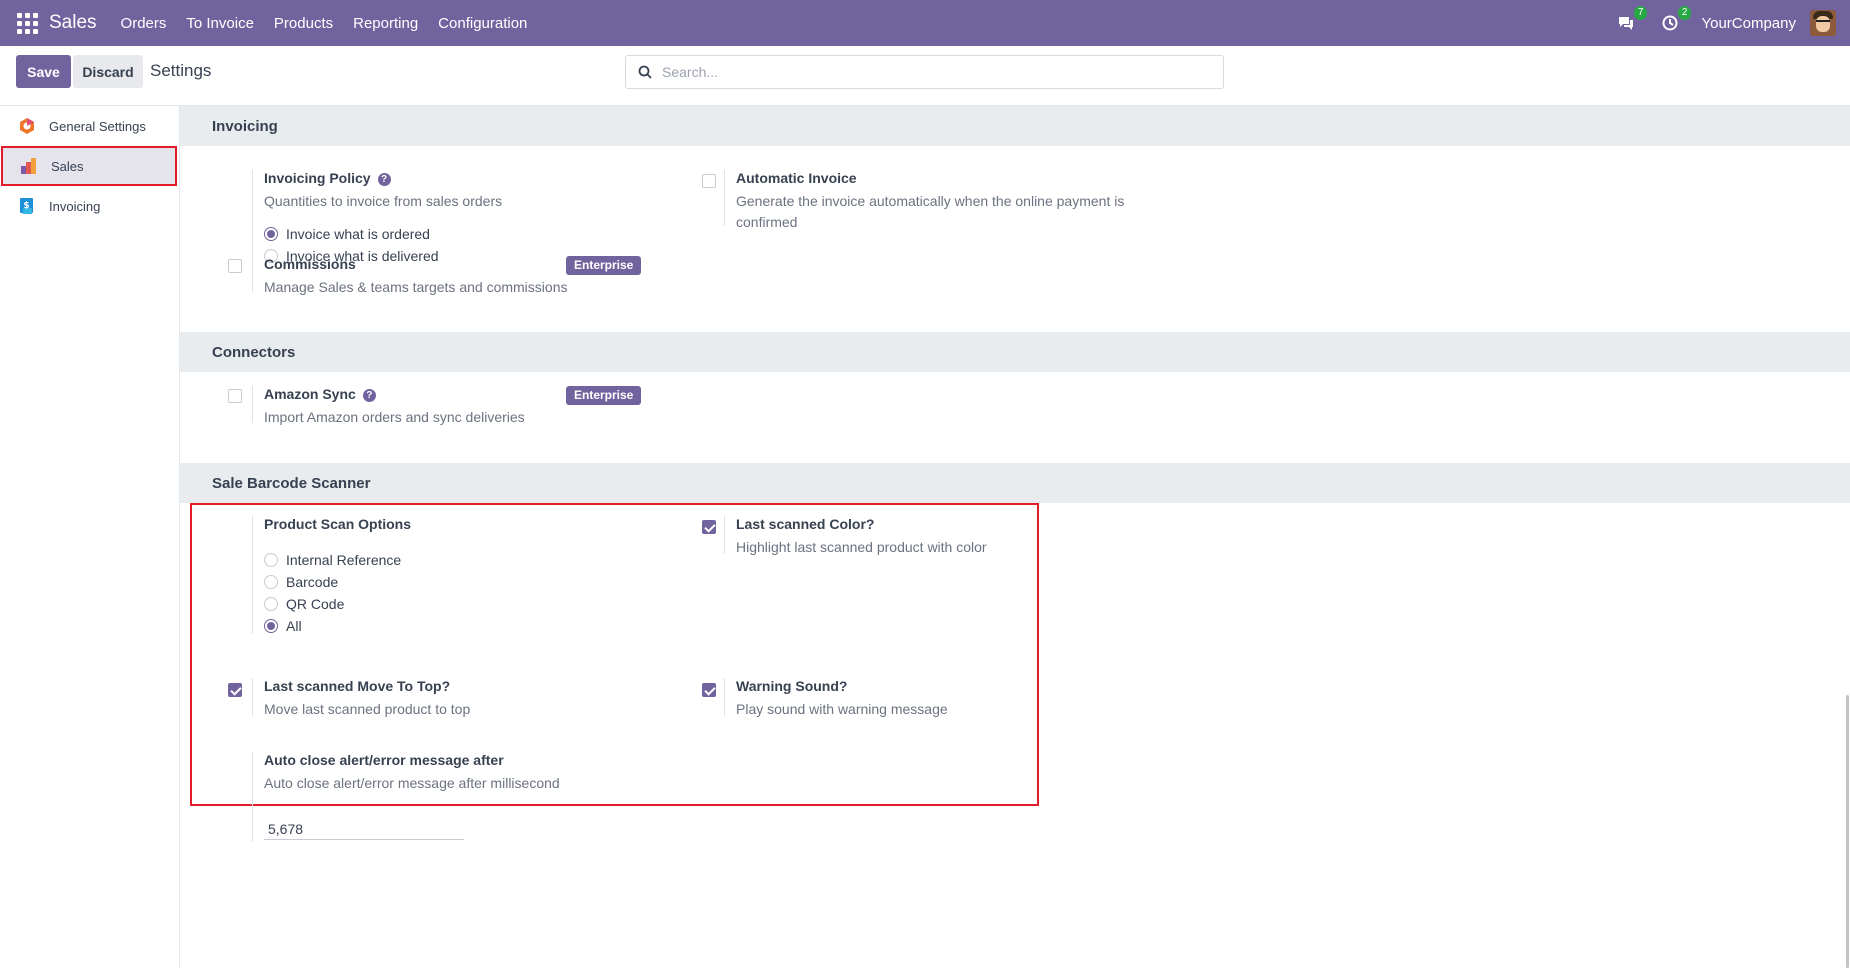 This screenshot has width=1850, height=968. Describe the element at coordinates (932, 72) in the screenshot. I see `search-input` at that location.